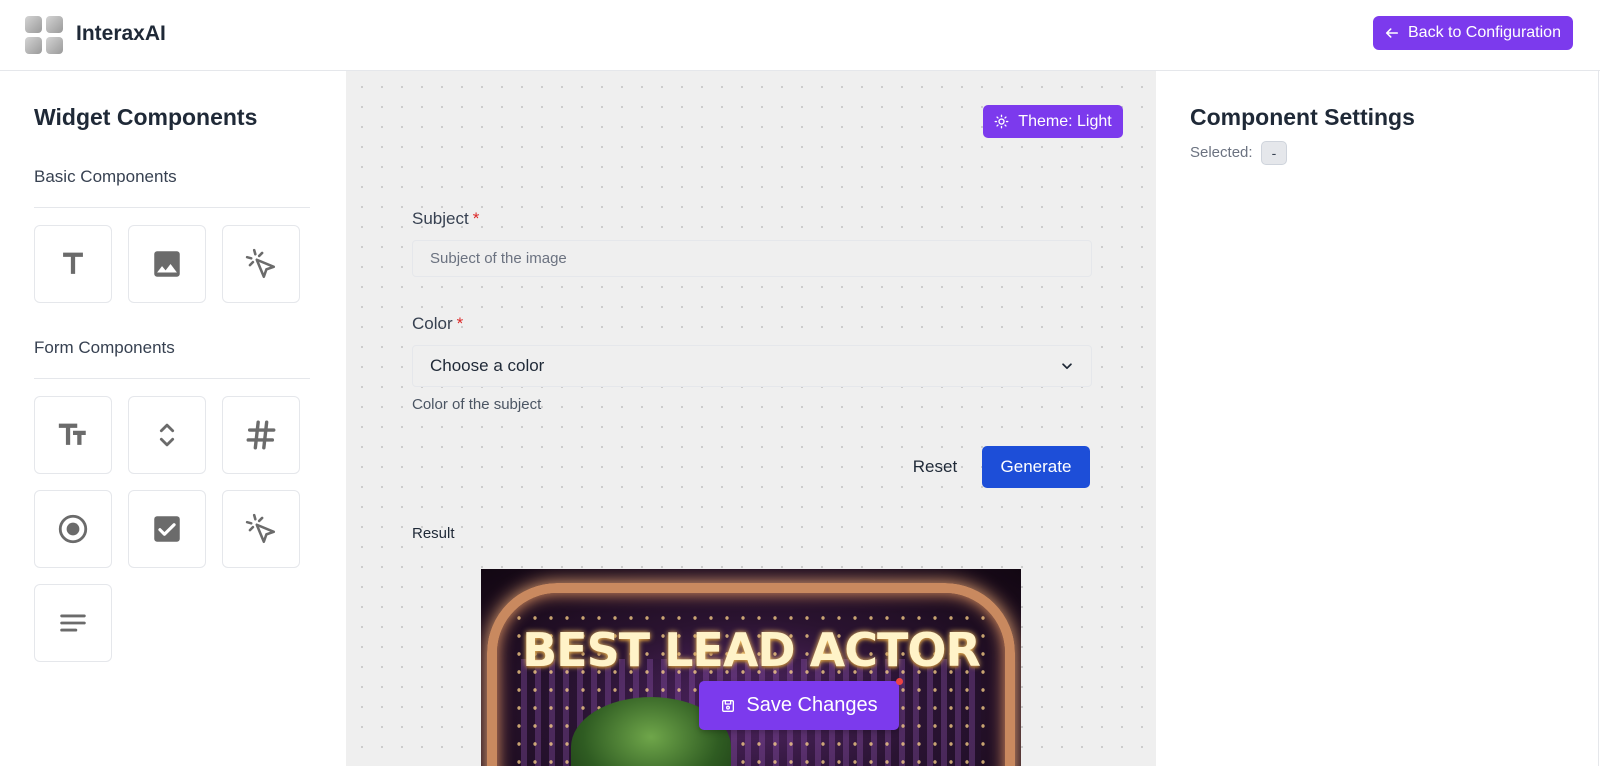  What do you see at coordinates (1001, 121) in the screenshot?
I see `sun-icon` at bounding box center [1001, 121].